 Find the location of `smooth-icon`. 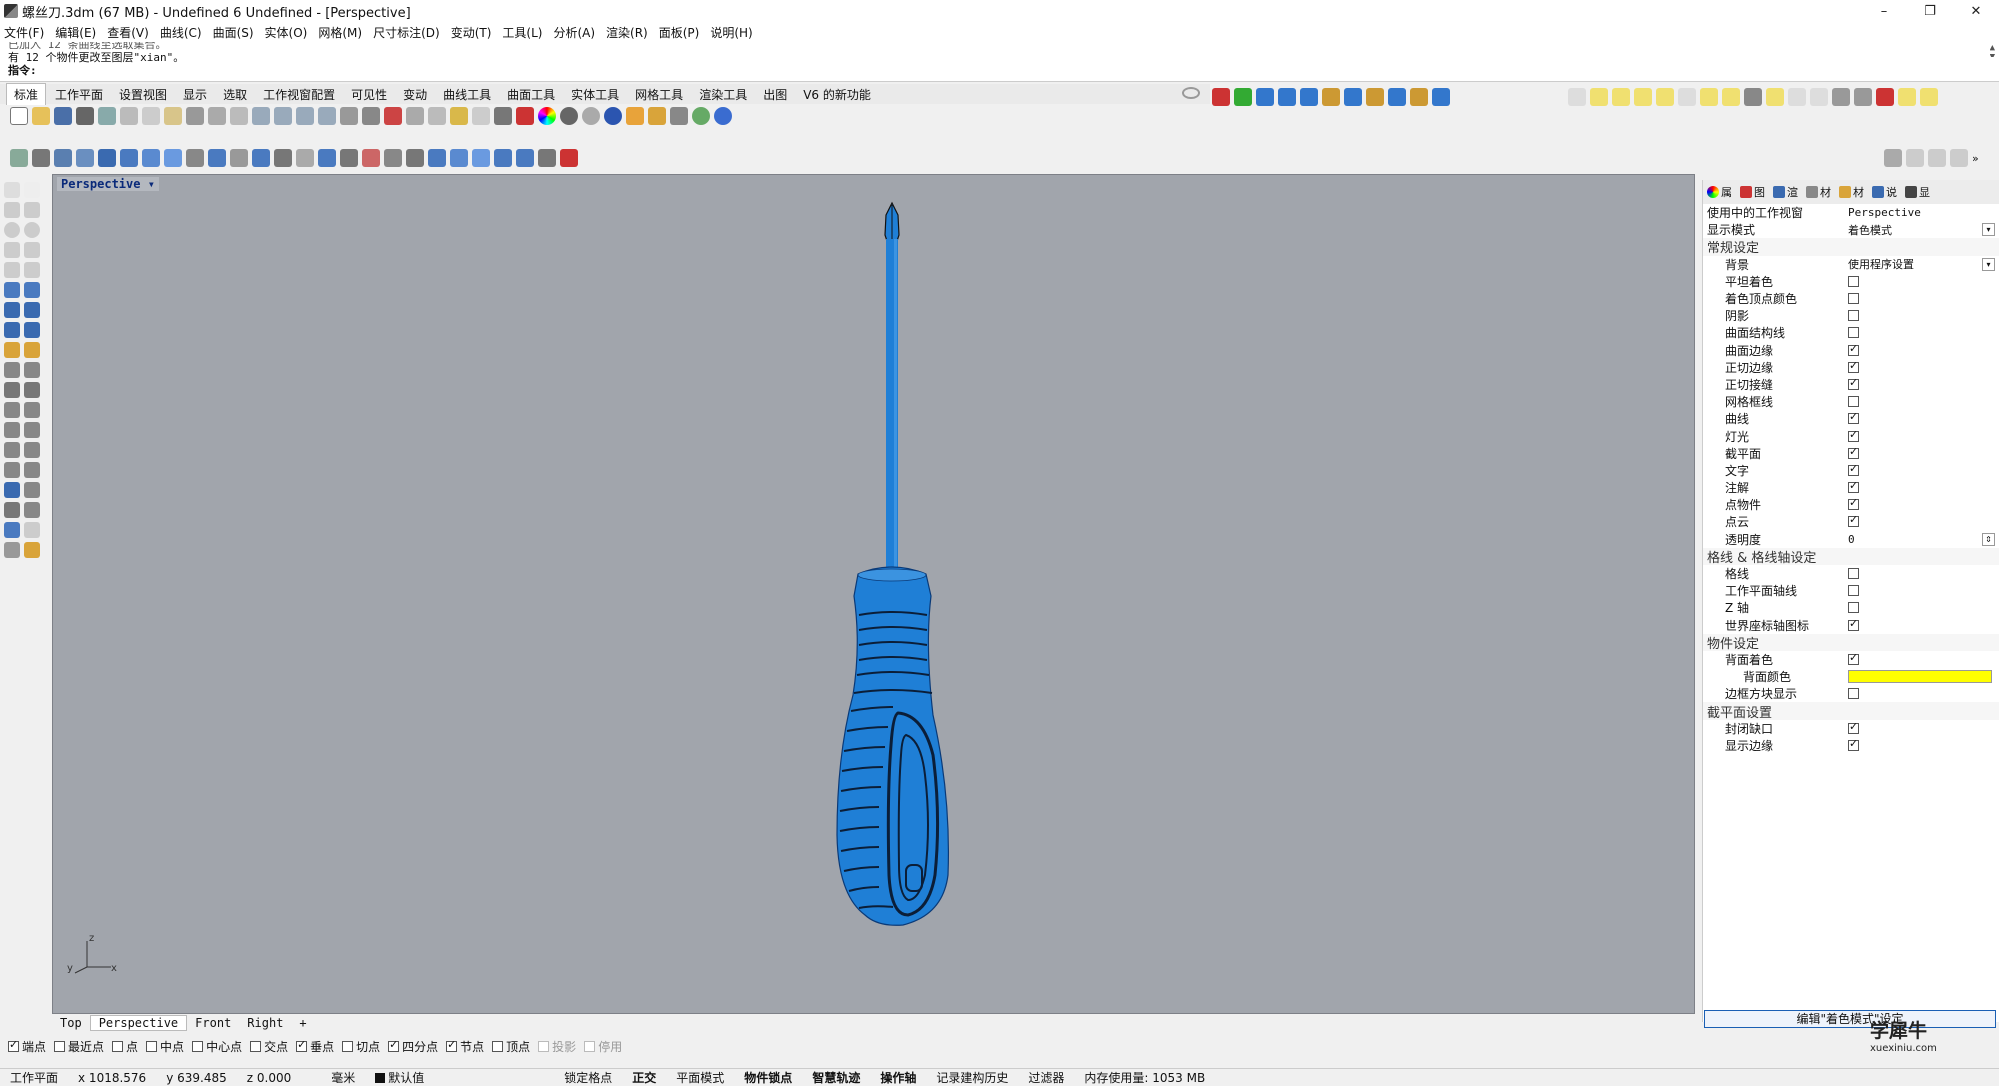

smooth-icon is located at coordinates (503, 158).